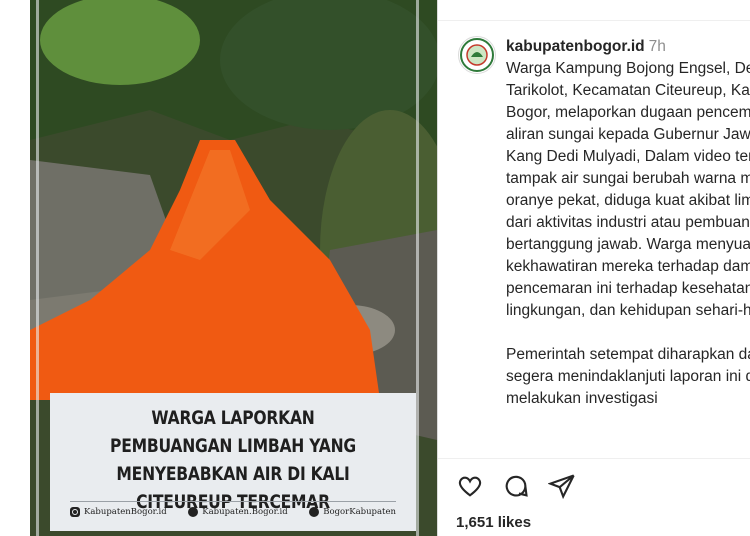  Describe the element at coordinates (193, 512) in the screenshot. I see `tiktok-icon` at that location.